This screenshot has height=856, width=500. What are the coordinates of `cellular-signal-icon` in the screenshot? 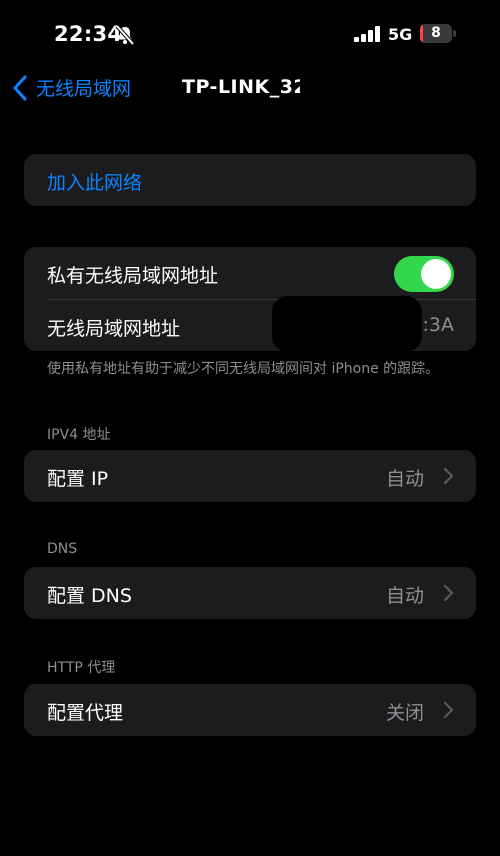 It's located at (367, 34).